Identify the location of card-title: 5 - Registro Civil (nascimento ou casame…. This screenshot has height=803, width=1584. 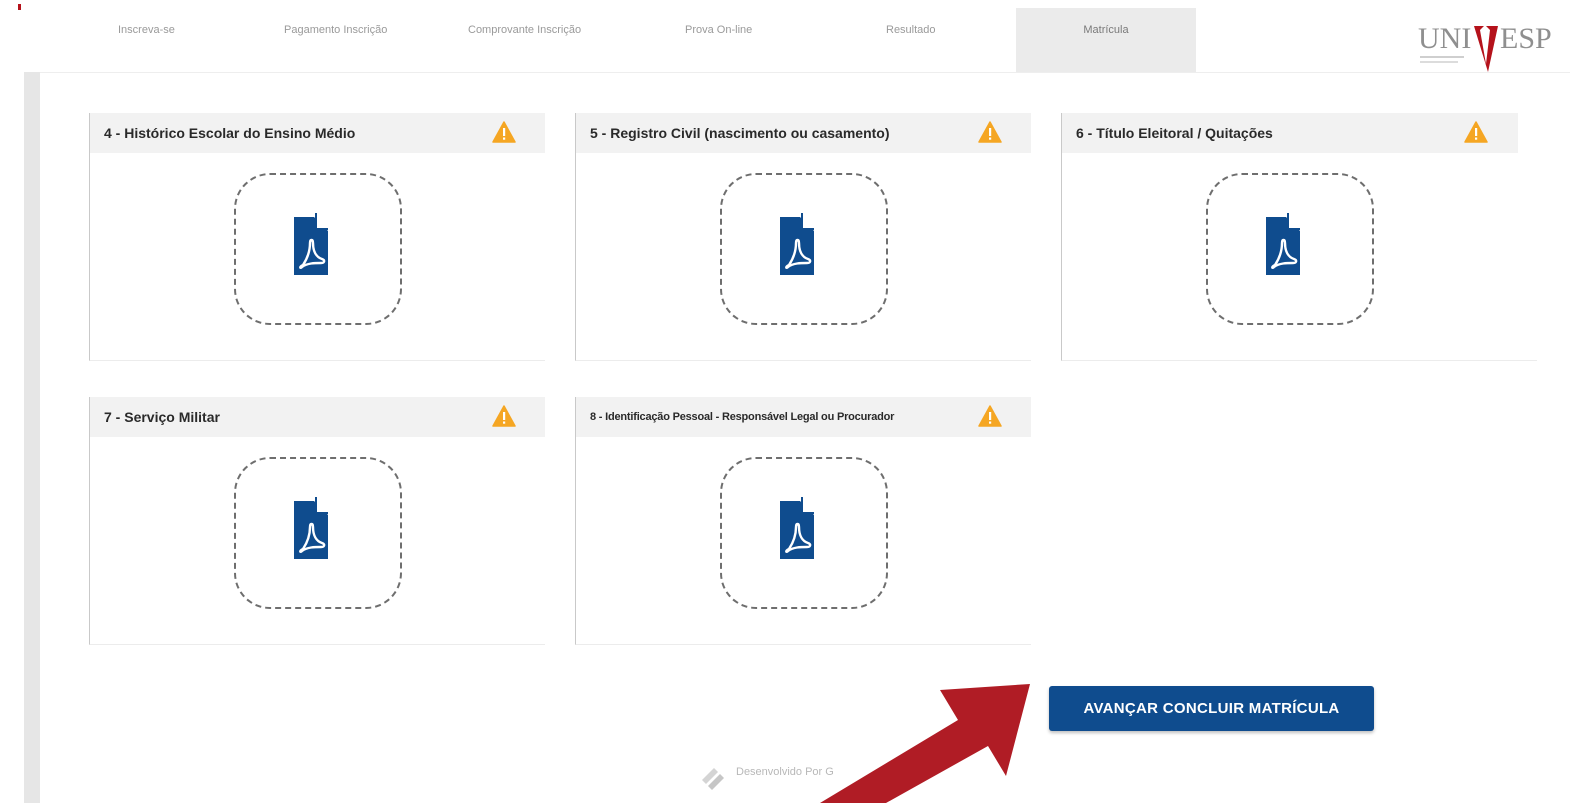
(740, 133).